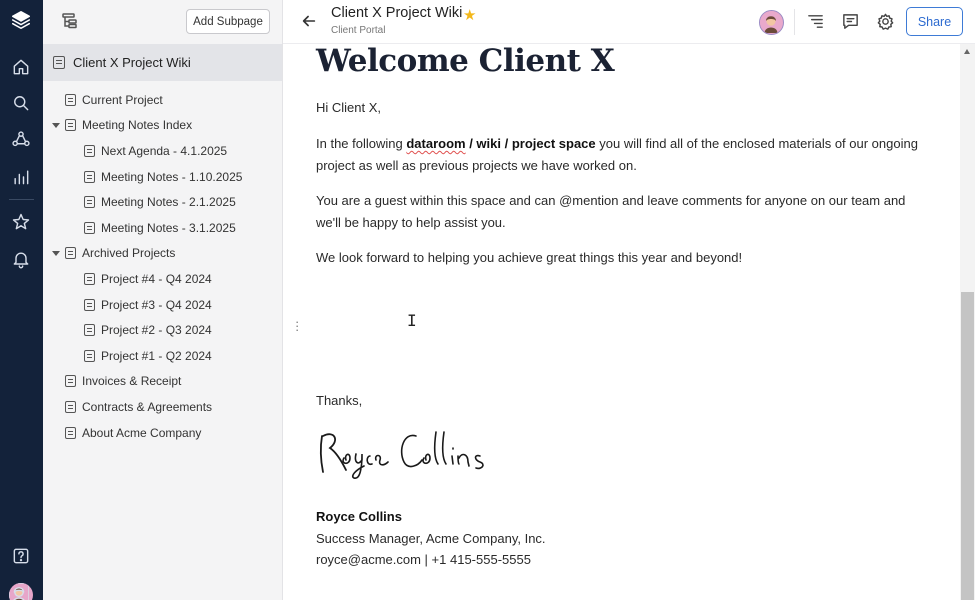  What do you see at coordinates (168, 227) in the screenshot?
I see `sidebar-item-label: Meeting Notes - 3.1.2025` at bounding box center [168, 227].